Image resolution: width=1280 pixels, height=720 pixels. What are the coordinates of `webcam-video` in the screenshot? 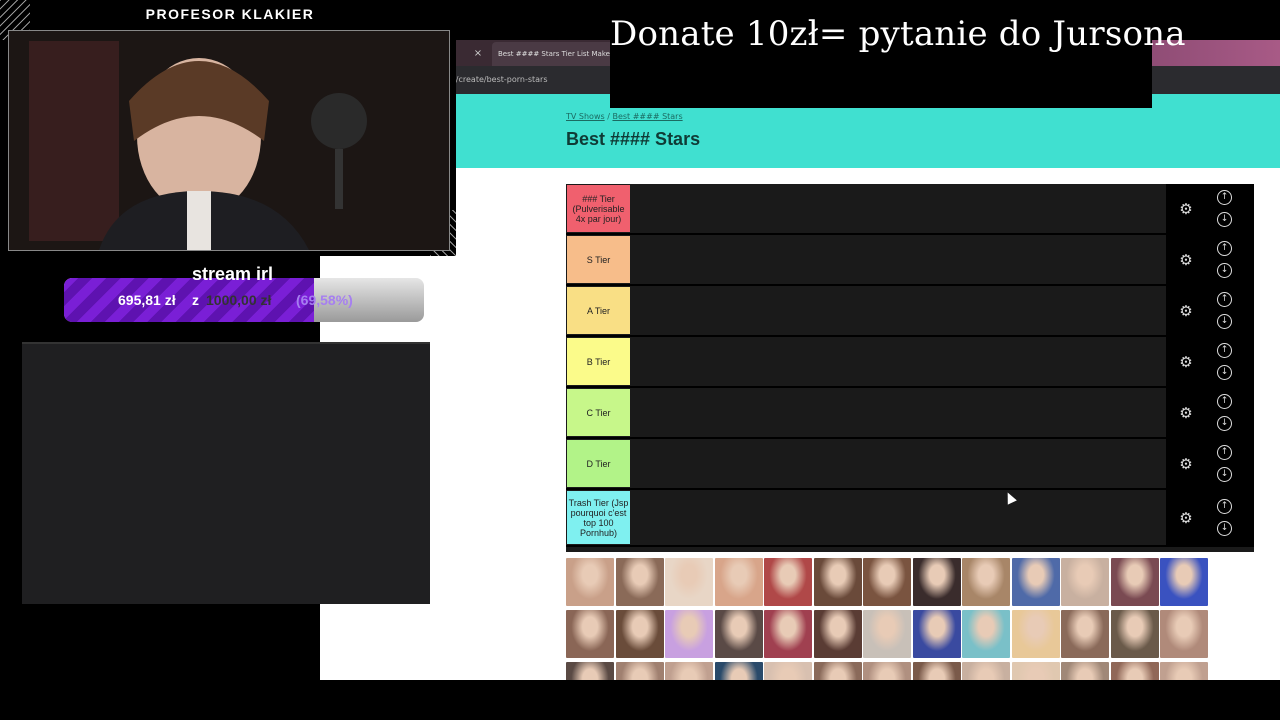 It's located at (229, 140).